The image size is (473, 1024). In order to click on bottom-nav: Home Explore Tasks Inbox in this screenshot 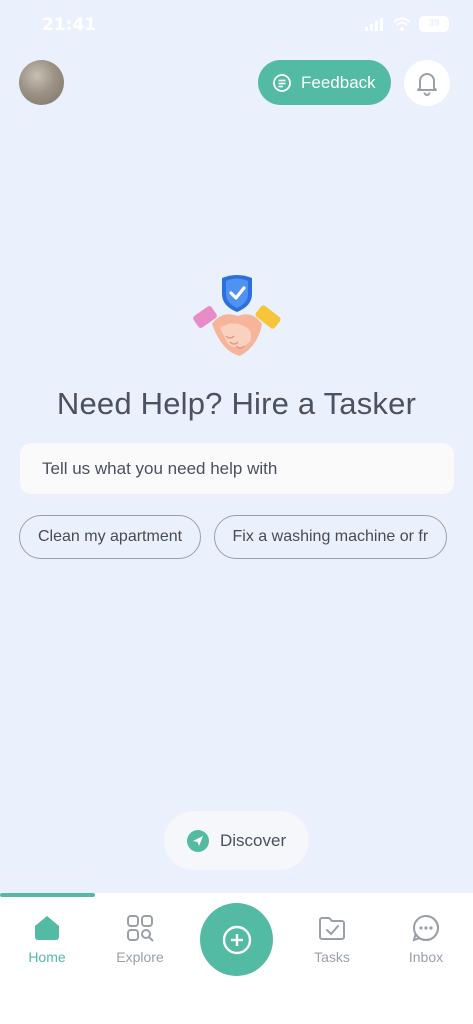, I will do `click(236, 958)`.